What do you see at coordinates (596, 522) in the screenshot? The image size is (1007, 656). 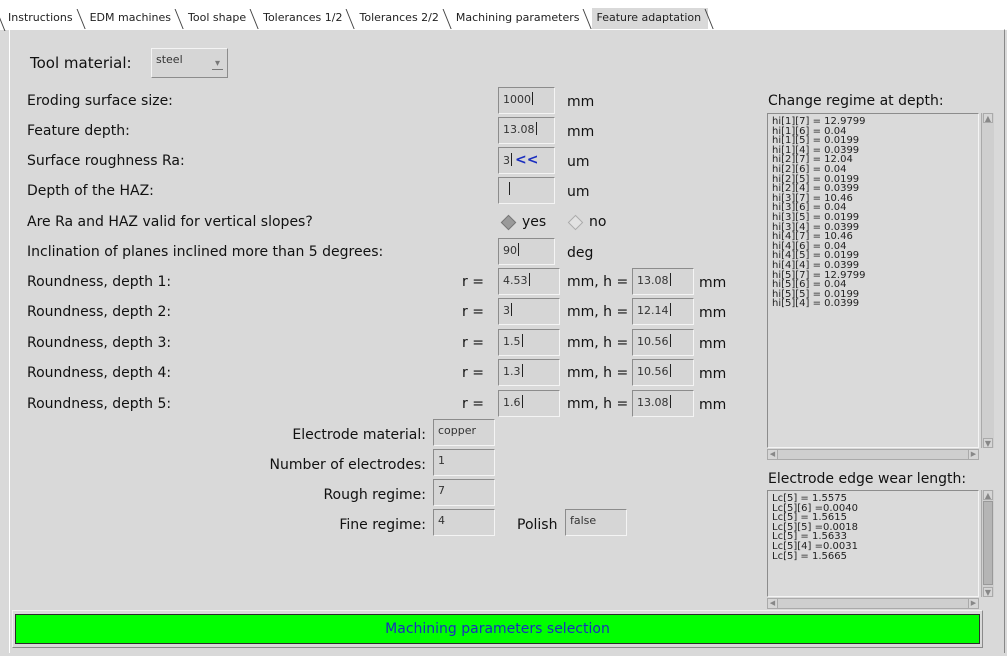 I see `polish-field: false` at bounding box center [596, 522].